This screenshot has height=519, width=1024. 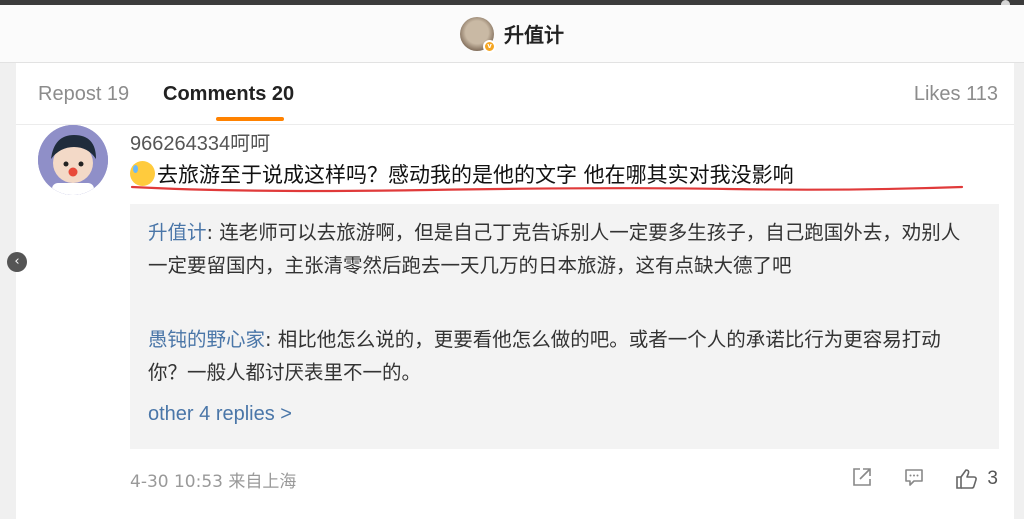 I want to click on comment-timestamp: 4-30 10:53 来自上海, so click(x=213, y=482).